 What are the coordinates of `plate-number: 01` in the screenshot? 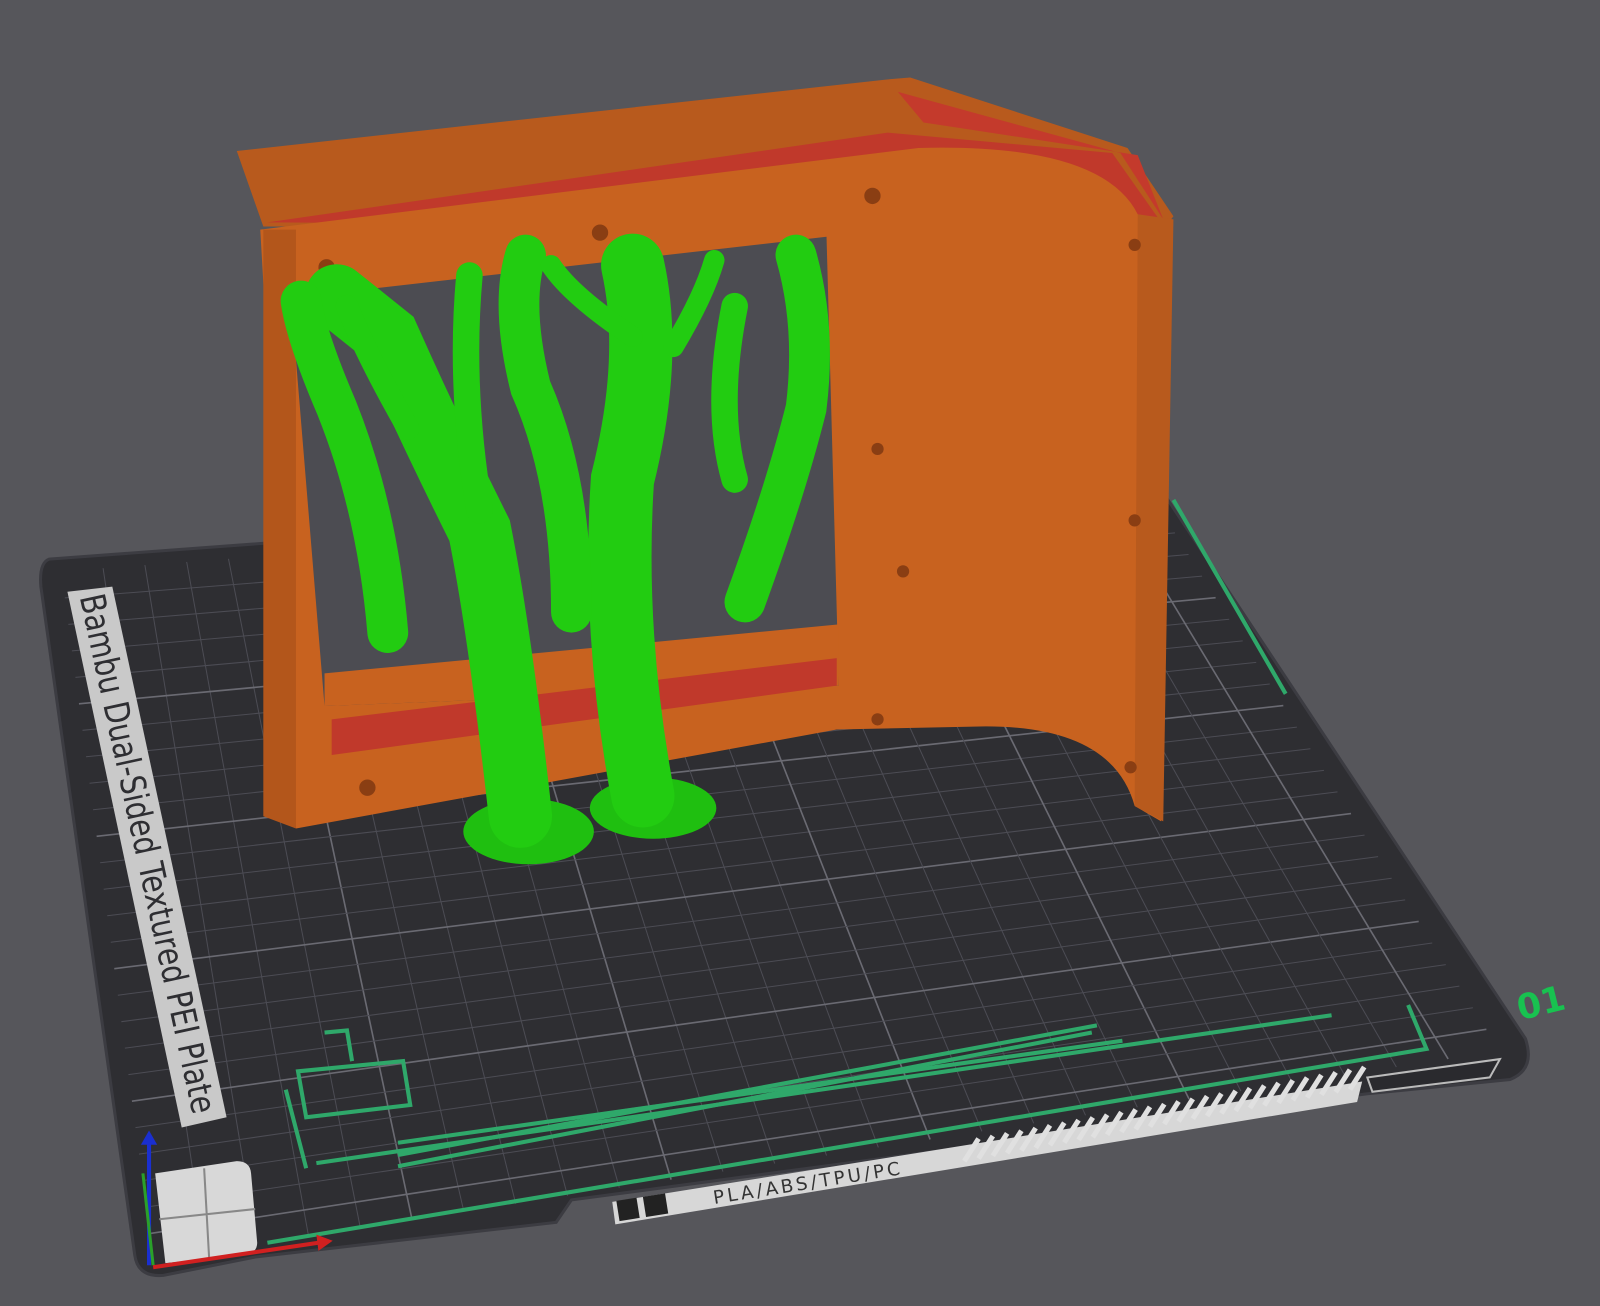 It's located at (1541, 1004).